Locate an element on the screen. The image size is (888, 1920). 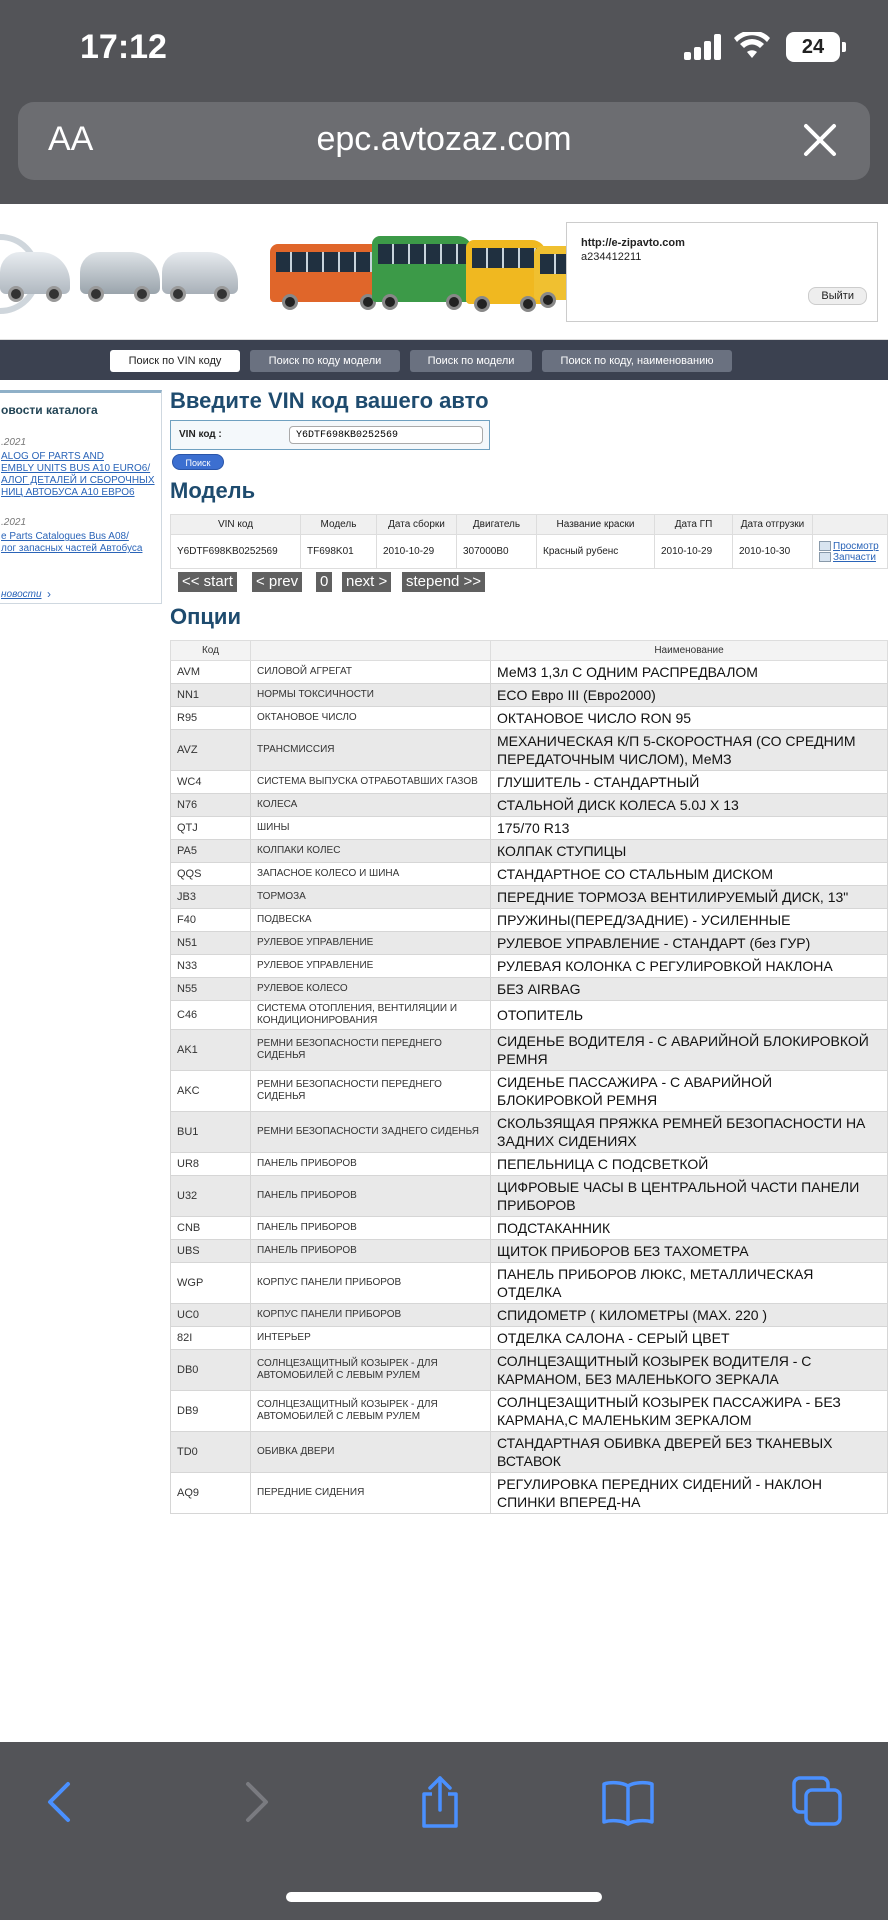
option-group: ПЕРЕДНИЕ СИДЕНИЯ is located at coordinates (370, 1493).